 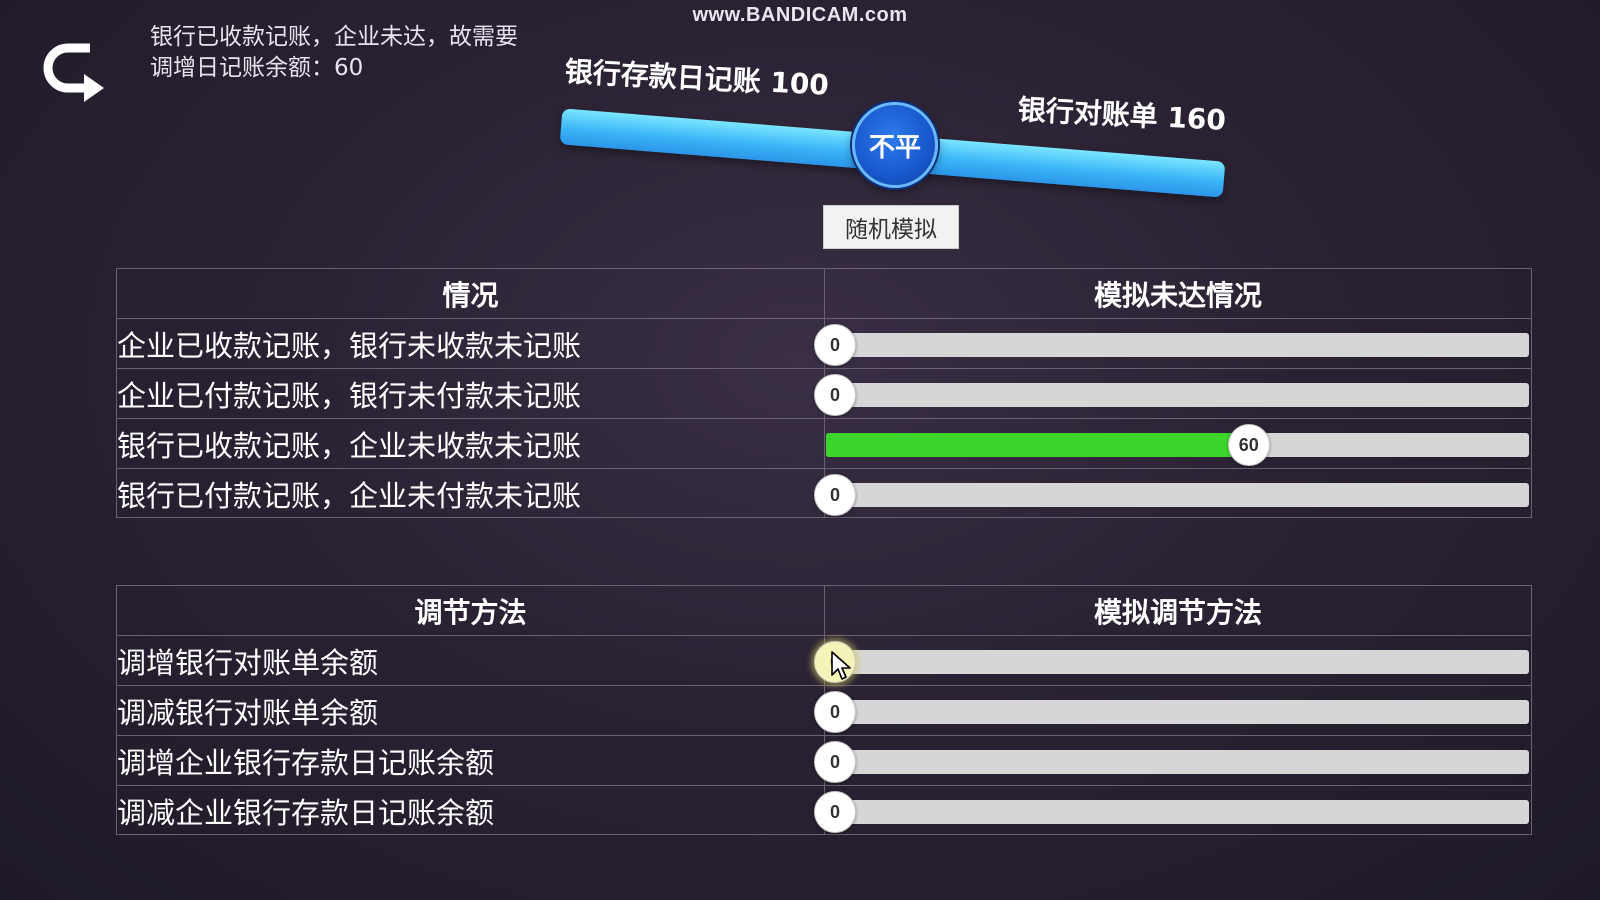 I want to click on hint-line-1: 银行已收款记账，企业未达，故需要, so click(x=334, y=37).